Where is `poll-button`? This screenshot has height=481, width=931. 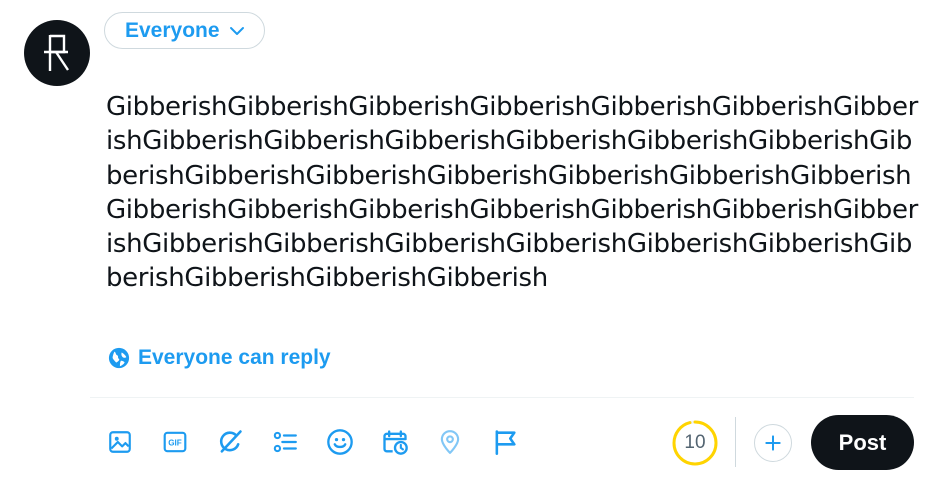 poll-button is located at coordinates (285, 442).